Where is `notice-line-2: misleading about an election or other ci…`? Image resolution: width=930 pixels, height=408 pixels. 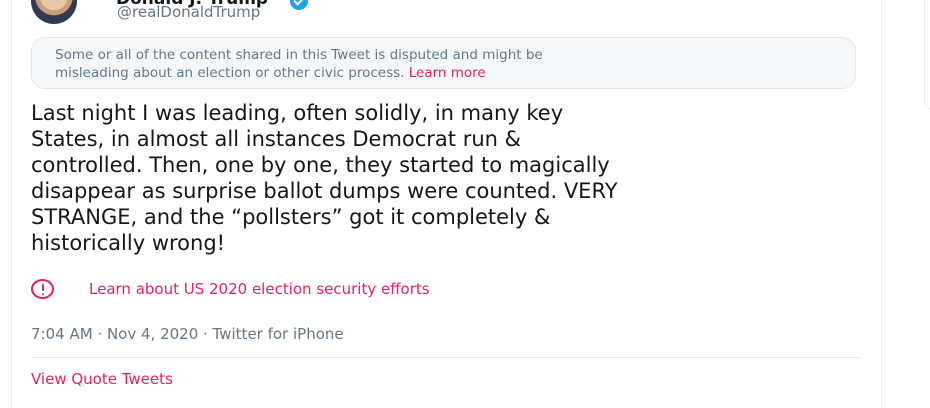
notice-line-2: misleading about an election or other ci… is located at coordinates (455, 73).